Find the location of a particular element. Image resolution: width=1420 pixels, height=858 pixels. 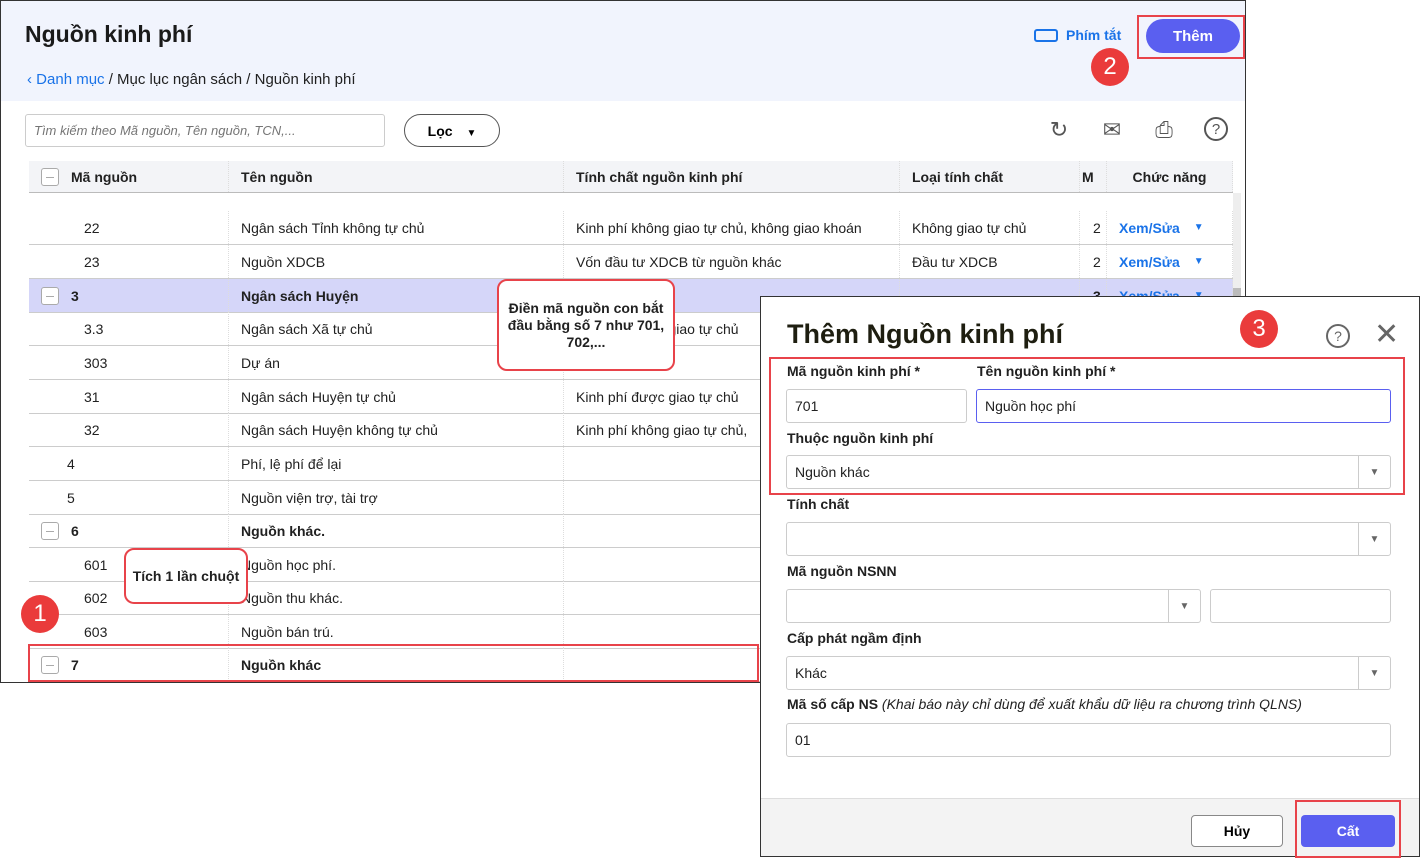

cell-name: Nguồn viện trợ, tài trợ is located at coordinates (396, 497).